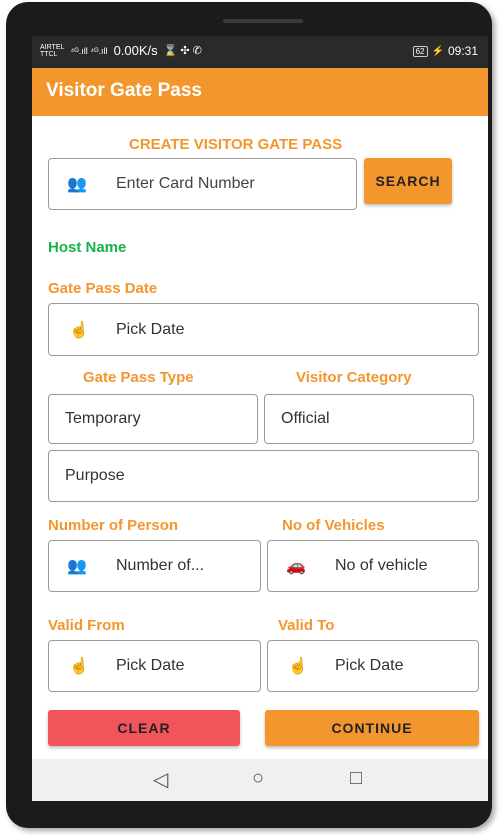 This screenshot has width=502, height=835. I want to click on battery-icon: 62, so click(420, 51).